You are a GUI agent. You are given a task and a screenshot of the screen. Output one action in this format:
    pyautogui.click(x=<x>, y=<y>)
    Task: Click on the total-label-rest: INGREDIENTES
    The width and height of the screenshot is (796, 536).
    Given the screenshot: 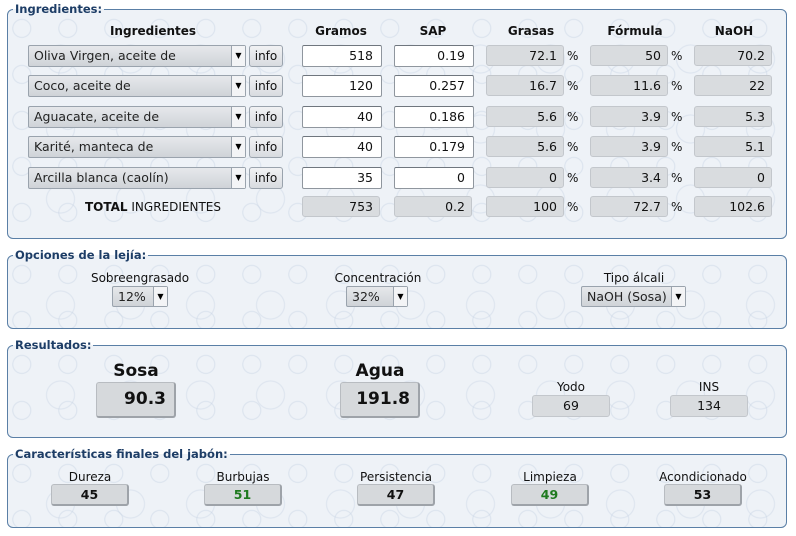 What is the action you would take?
    pyautogui.click(x=174, y=207)
    